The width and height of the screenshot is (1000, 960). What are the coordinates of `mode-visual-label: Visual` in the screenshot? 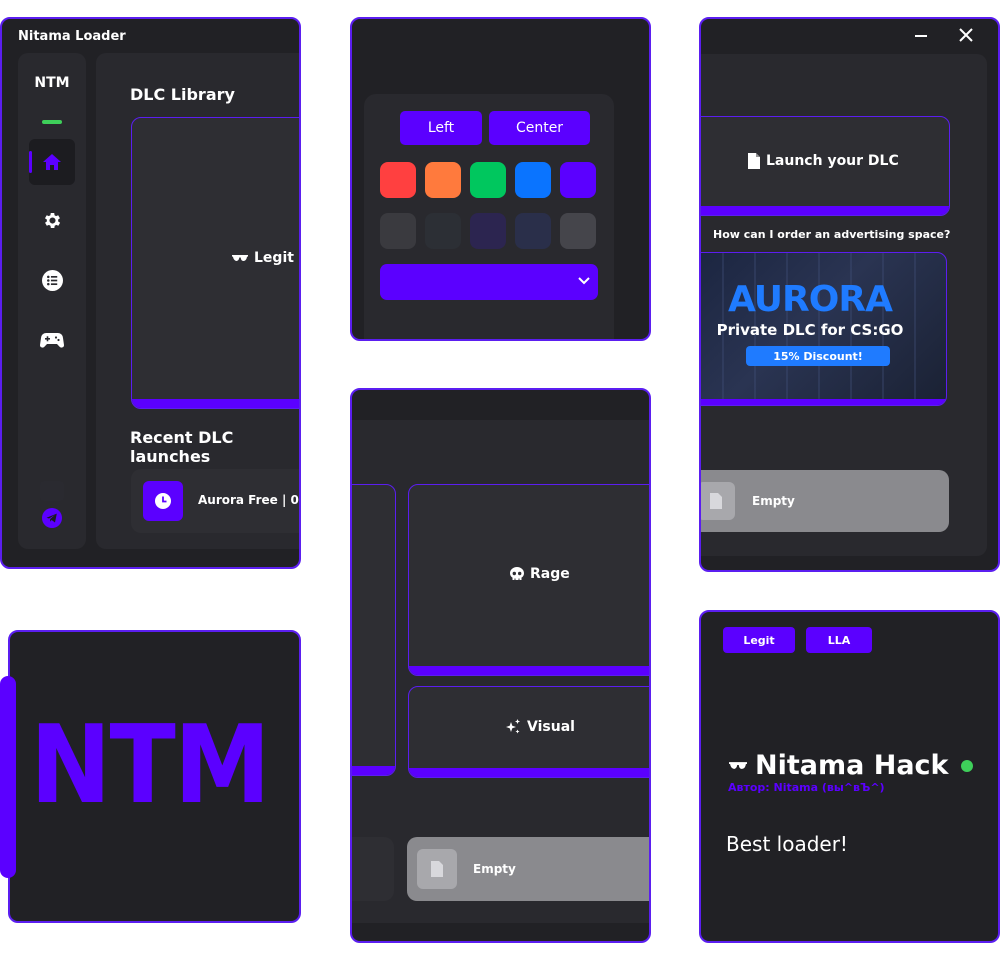 It's located at (551, 727).